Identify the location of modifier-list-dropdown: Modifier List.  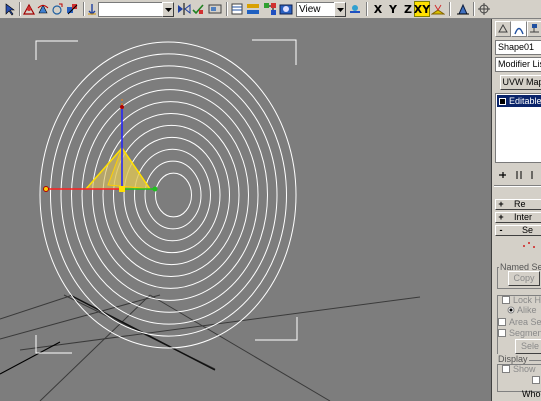
(518, 64).